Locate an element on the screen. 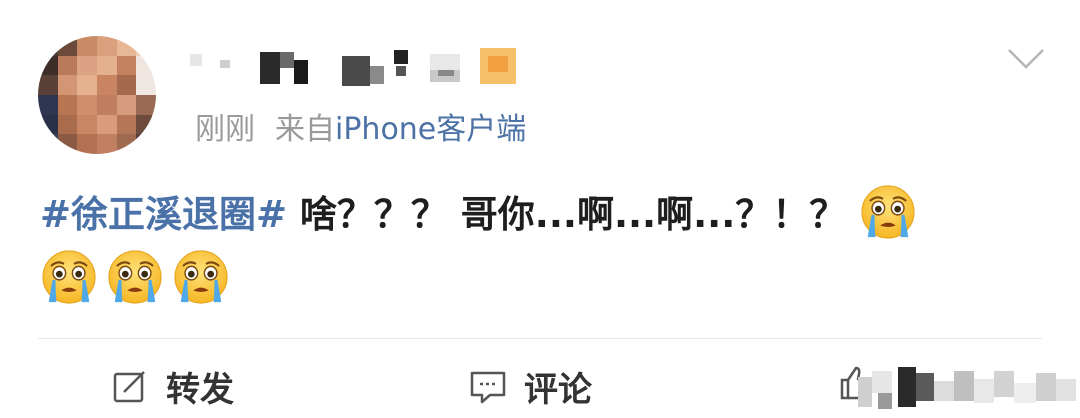  source-link: iPhone客户端 is located at coordinates (430, 129).